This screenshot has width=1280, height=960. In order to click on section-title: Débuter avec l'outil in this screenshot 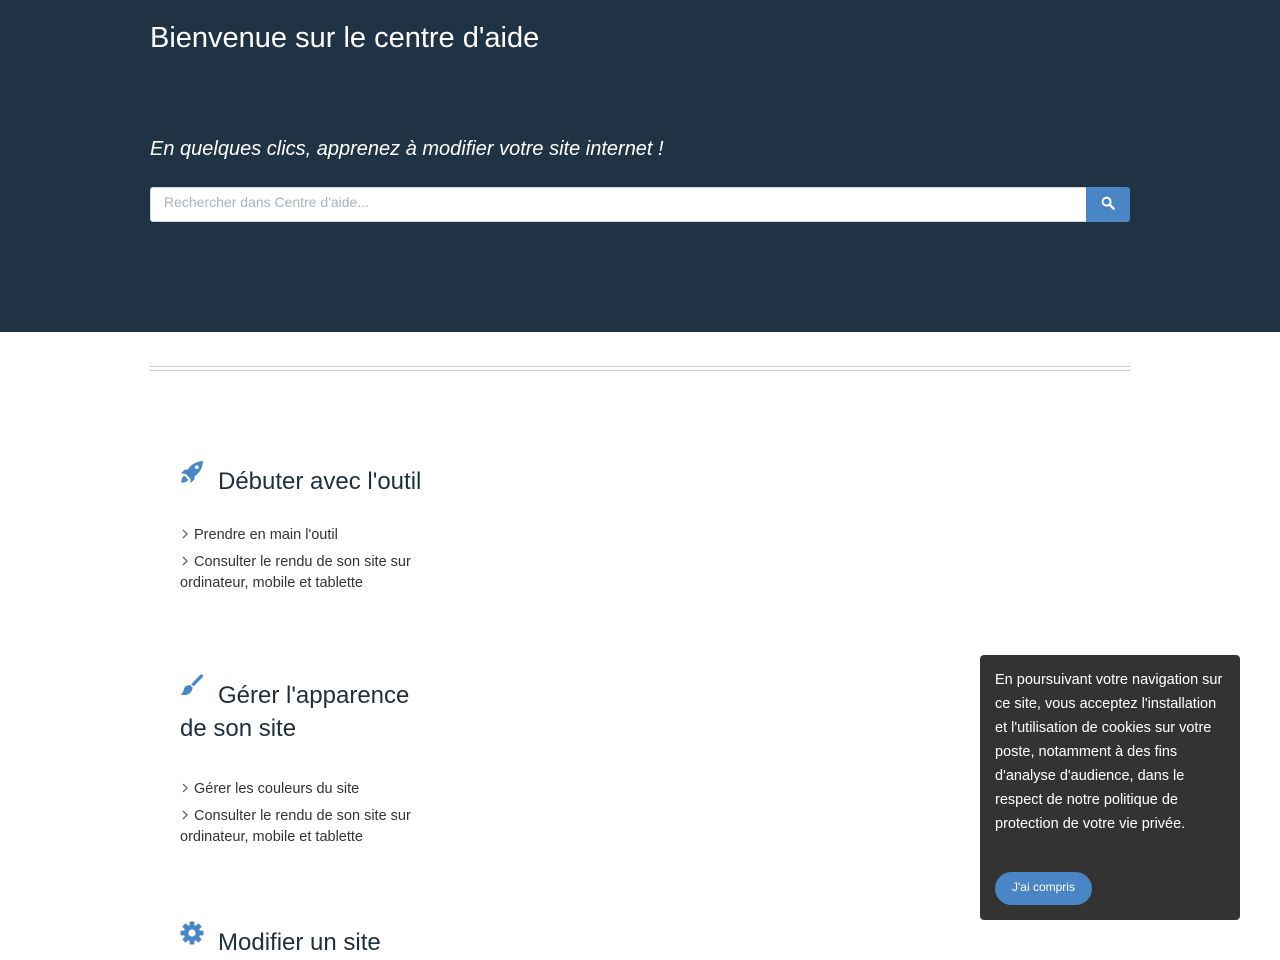, I will do `click(310, 479)`.